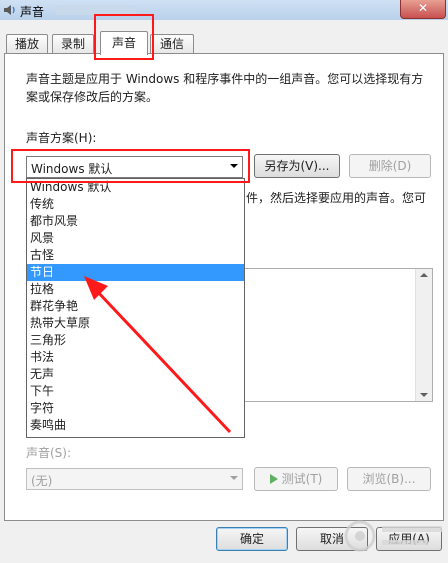 The height and width of the screenshot is (563, 448). Describe the element at coordinates (72, 169) in the screenshot. I see `scheme-selected-value: Windows 默认` at that location.